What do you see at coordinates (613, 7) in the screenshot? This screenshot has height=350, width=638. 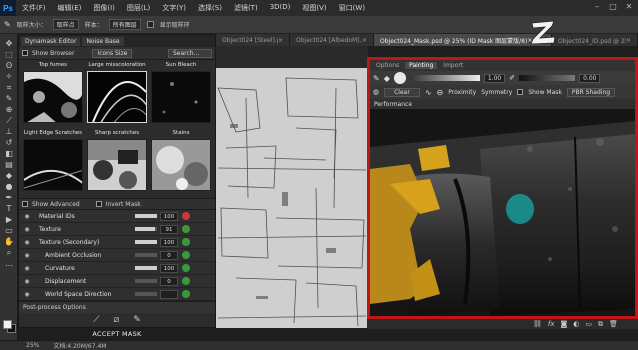 I see `maximize-icon: □` at bounding box center [613, 7].